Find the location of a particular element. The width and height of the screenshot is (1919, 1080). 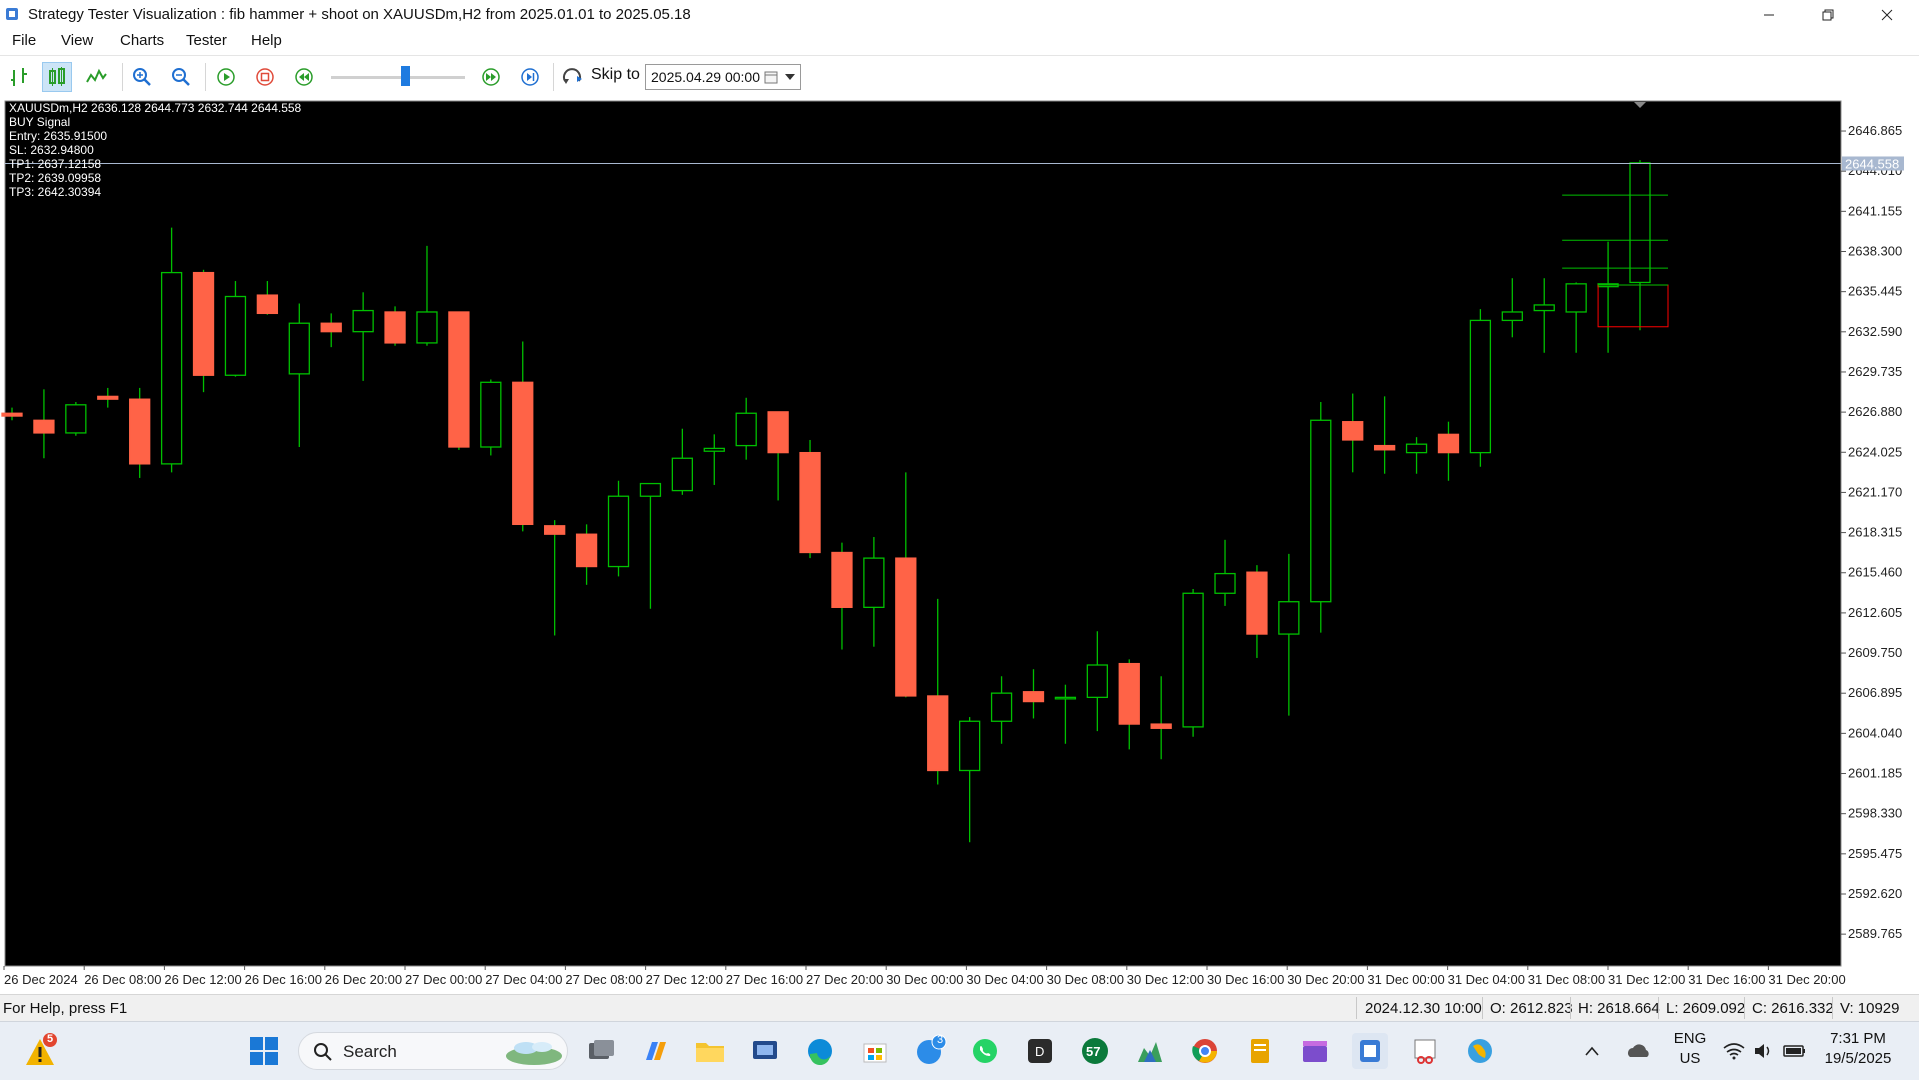

region-code: US is located at coordinates (1690, 1058).